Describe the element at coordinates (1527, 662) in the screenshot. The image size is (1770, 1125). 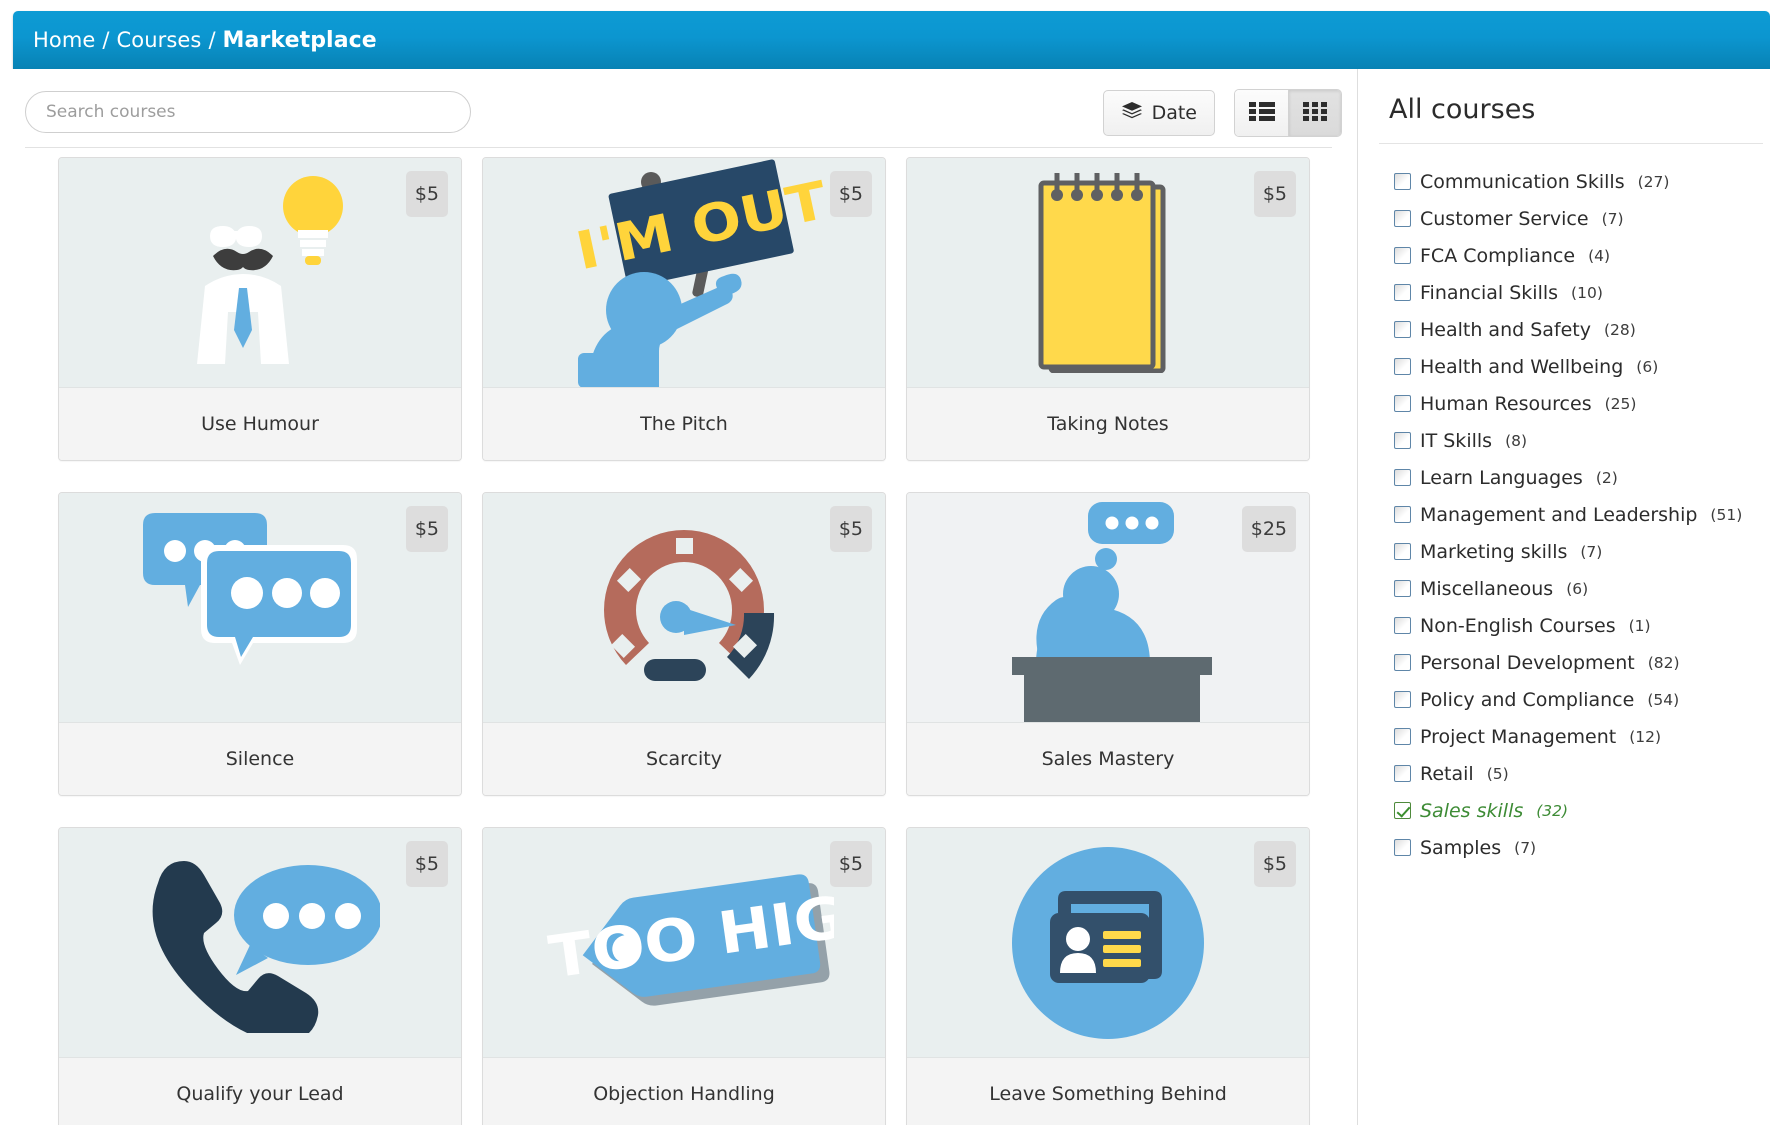
I see `category-label: Personal Development` at that location.